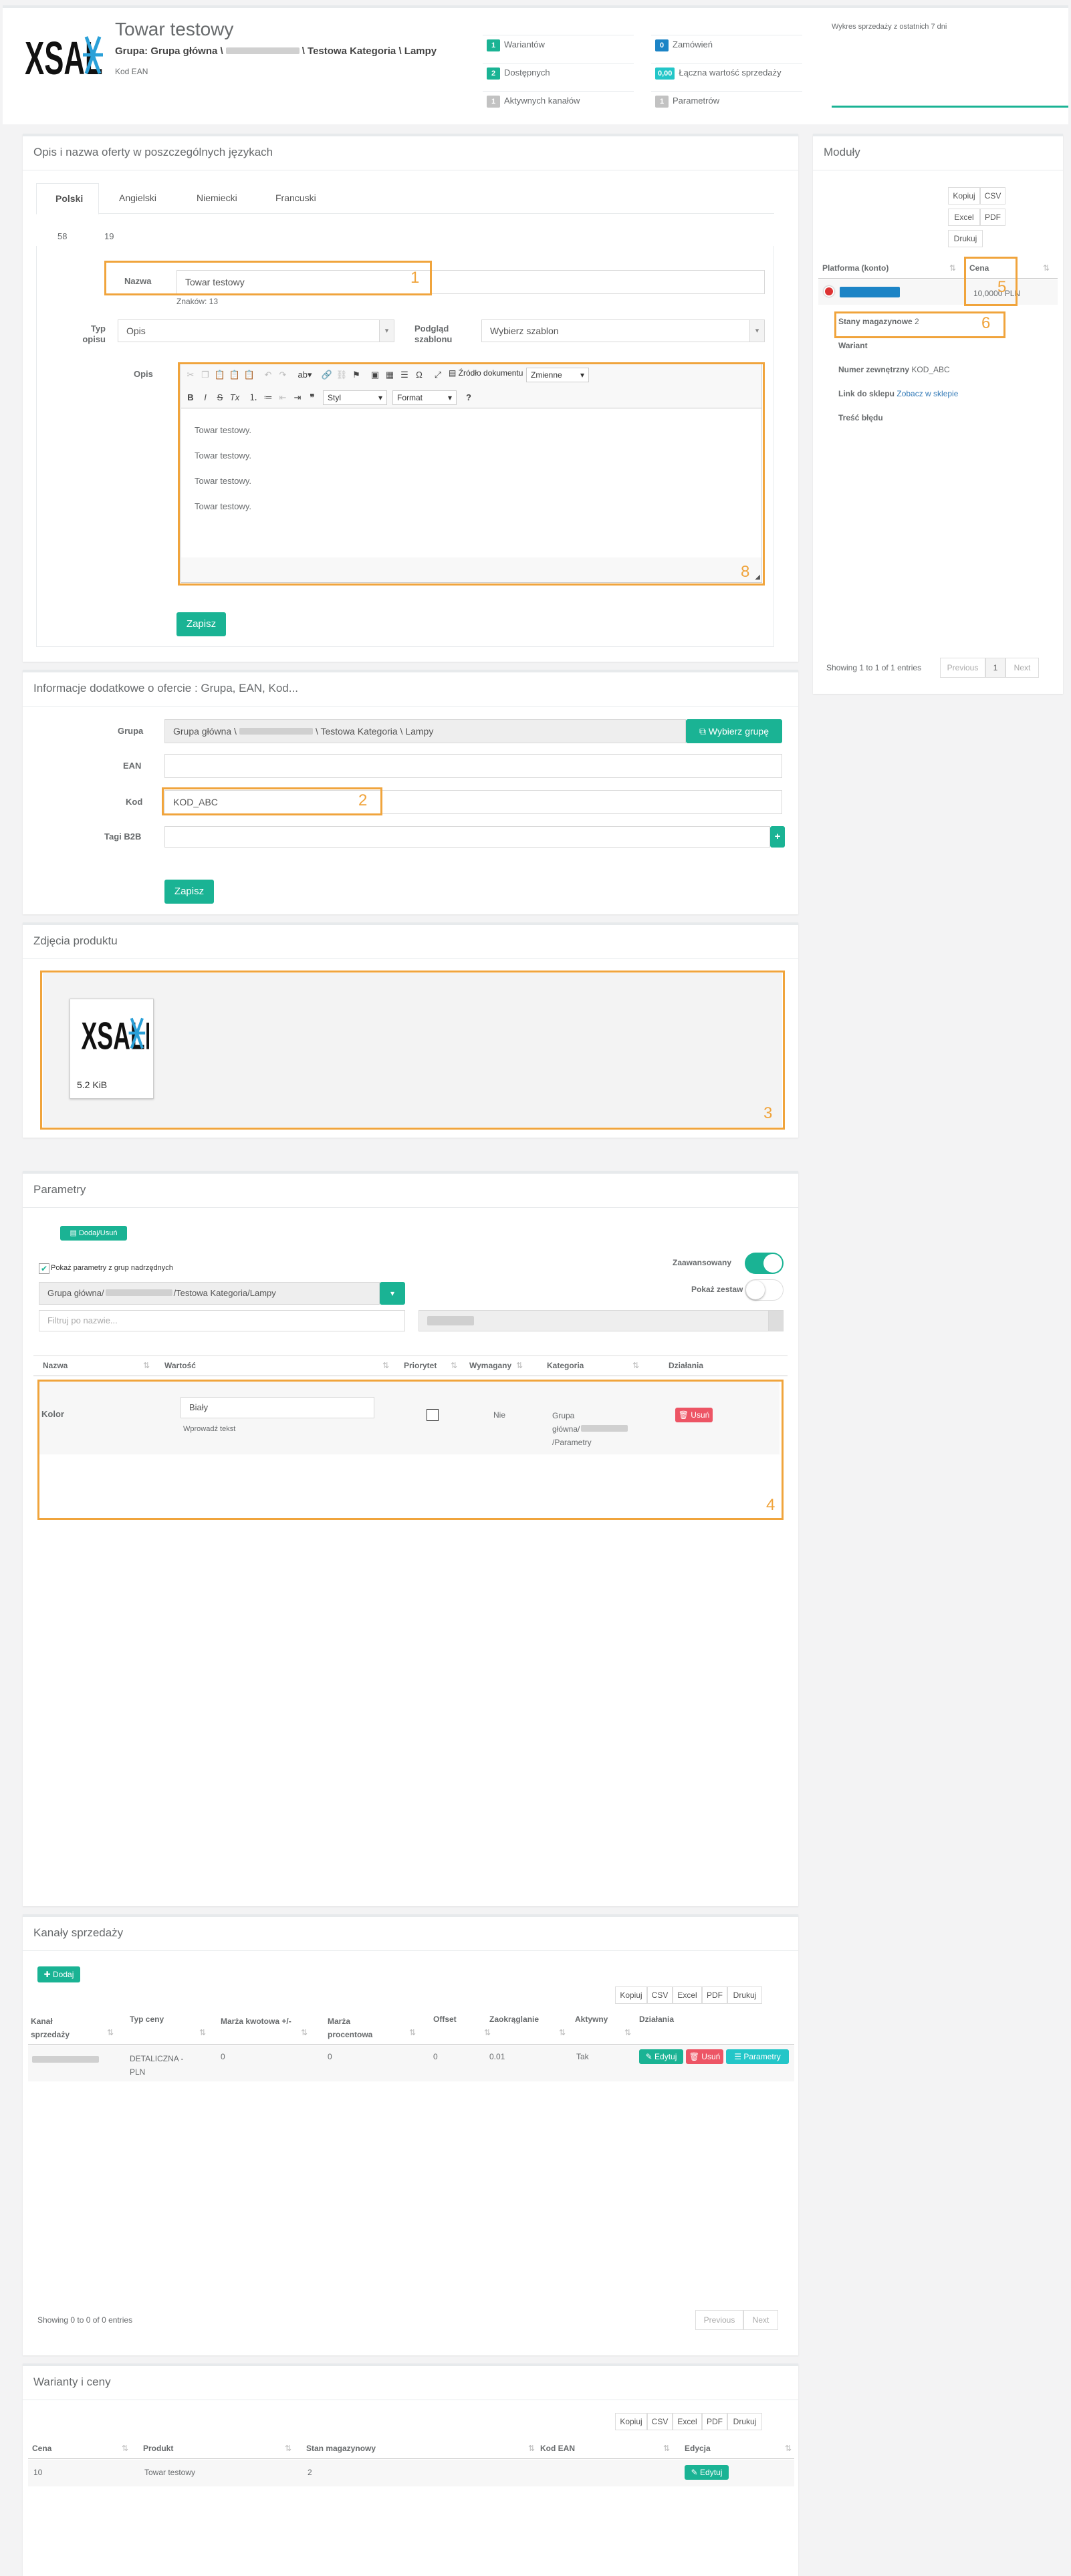  I want to click on type-select: Opis ▾, so click(256, 331).